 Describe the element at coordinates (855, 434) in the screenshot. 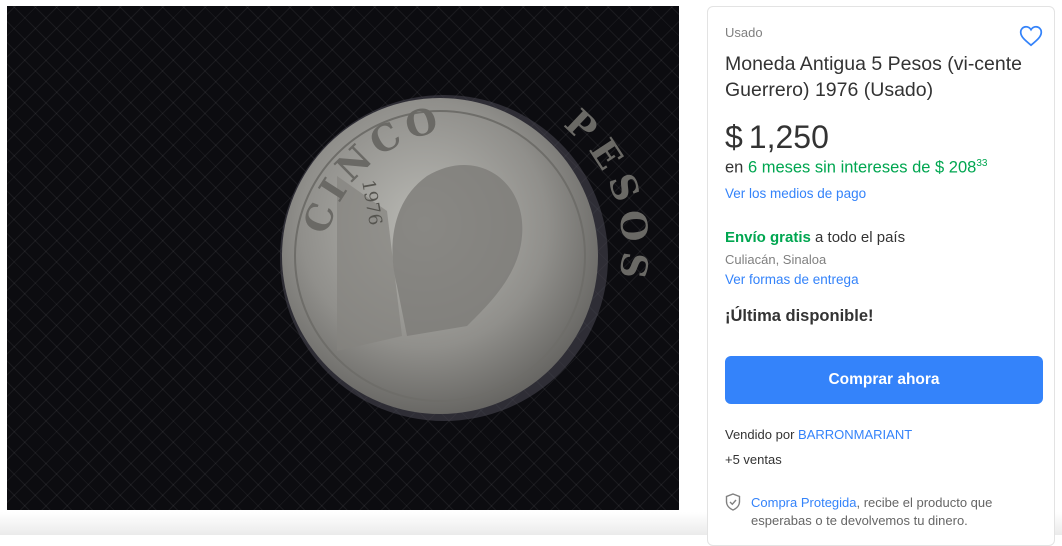

I see `seller-name-link: BARRONMARIANT` at that location.